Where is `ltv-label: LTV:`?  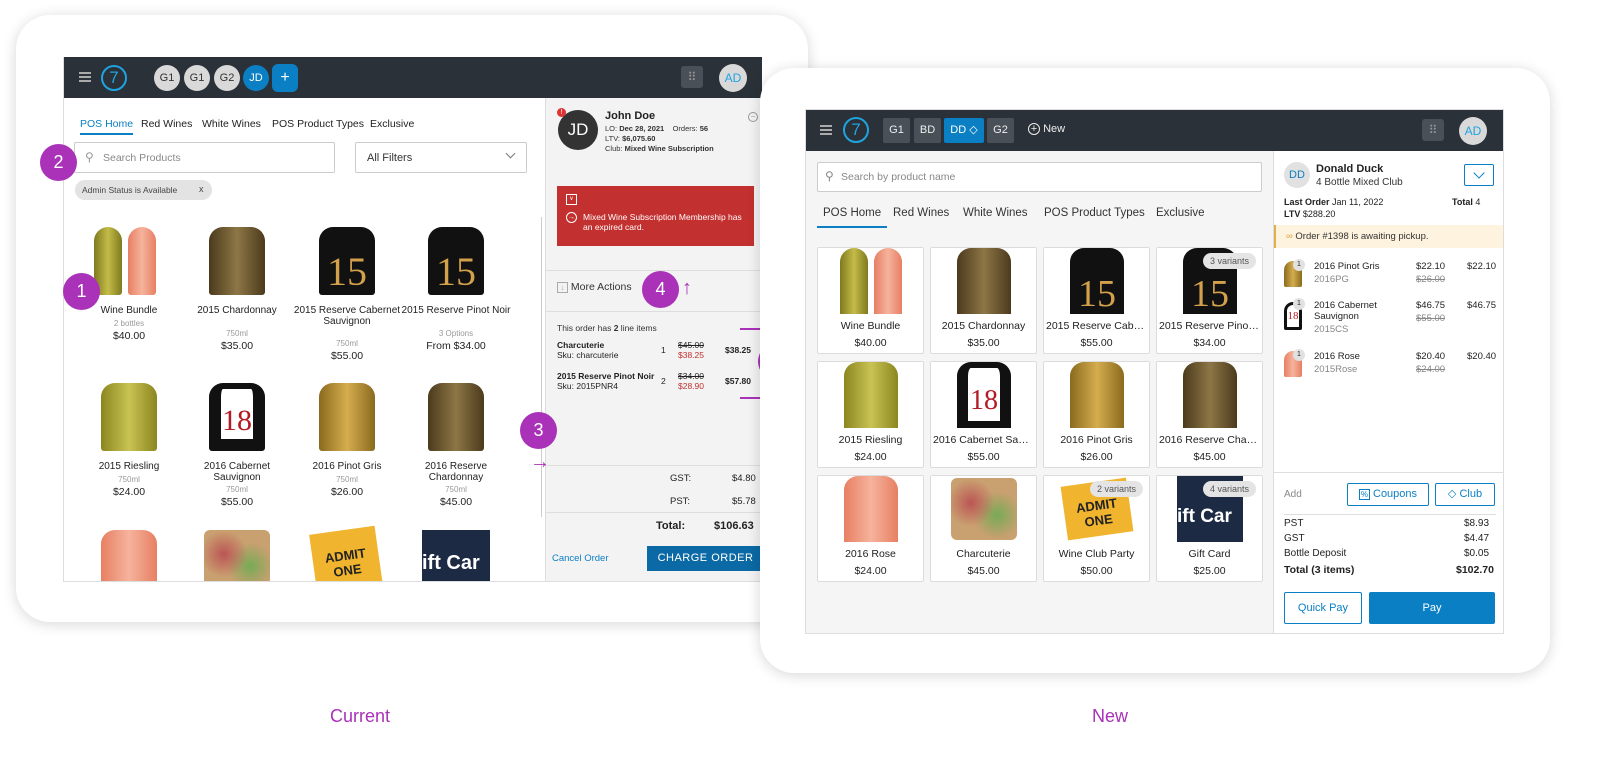
ltv-label: LTV: is located at coordinates (613, 138).